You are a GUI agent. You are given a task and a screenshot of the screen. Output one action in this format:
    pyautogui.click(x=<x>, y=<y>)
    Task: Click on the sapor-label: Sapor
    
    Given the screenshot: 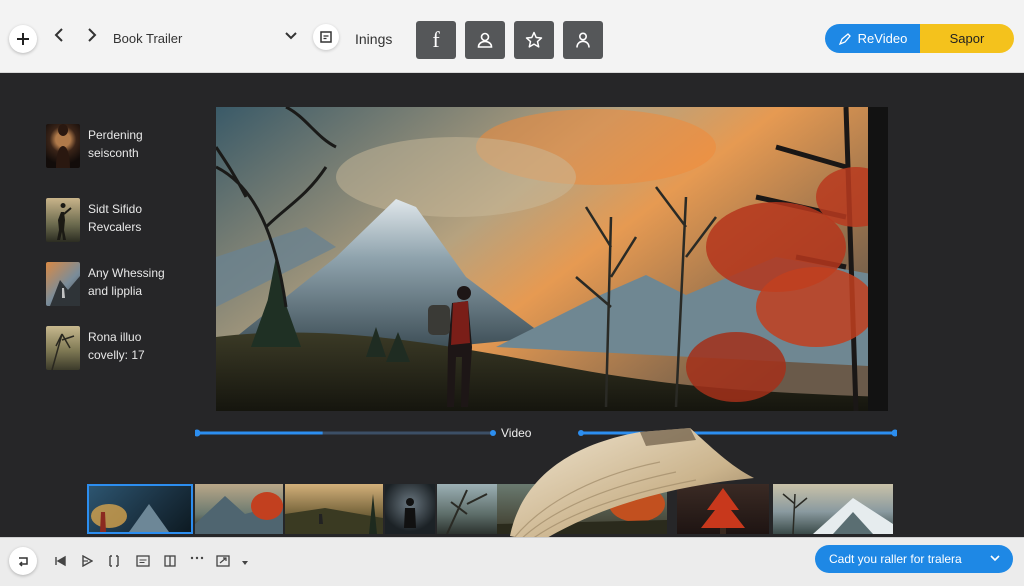 What is the action you would take?
    pyautogui.click(x=967, y=38)
    